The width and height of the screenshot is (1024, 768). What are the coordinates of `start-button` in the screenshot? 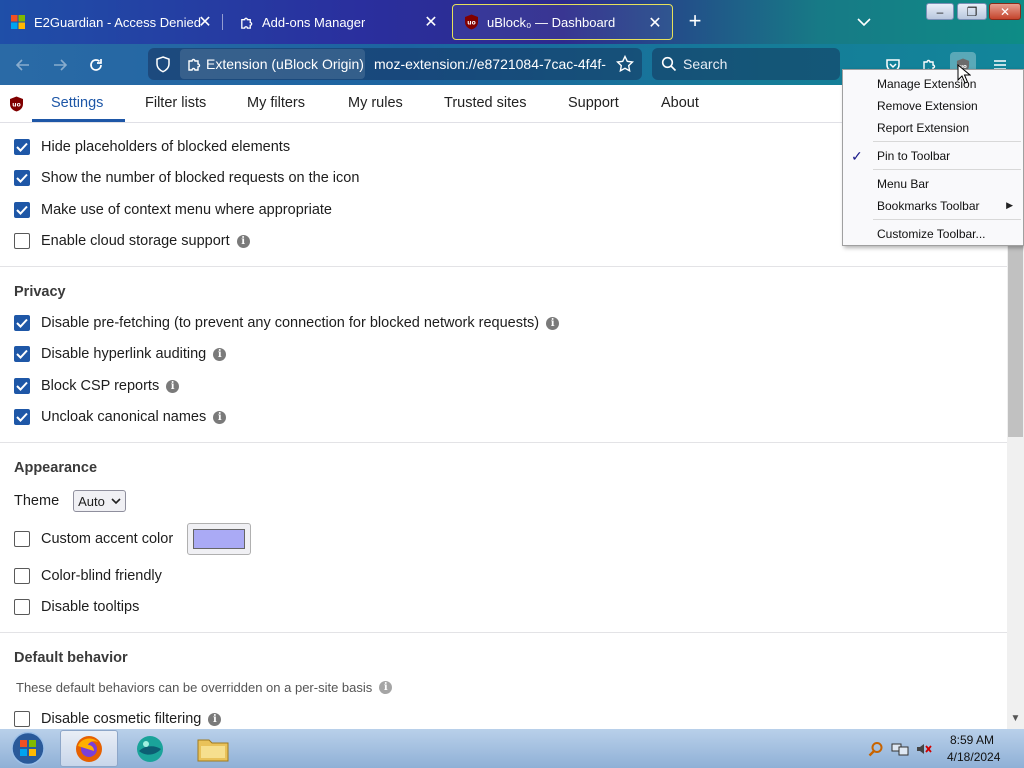 It's located at (26, 748).